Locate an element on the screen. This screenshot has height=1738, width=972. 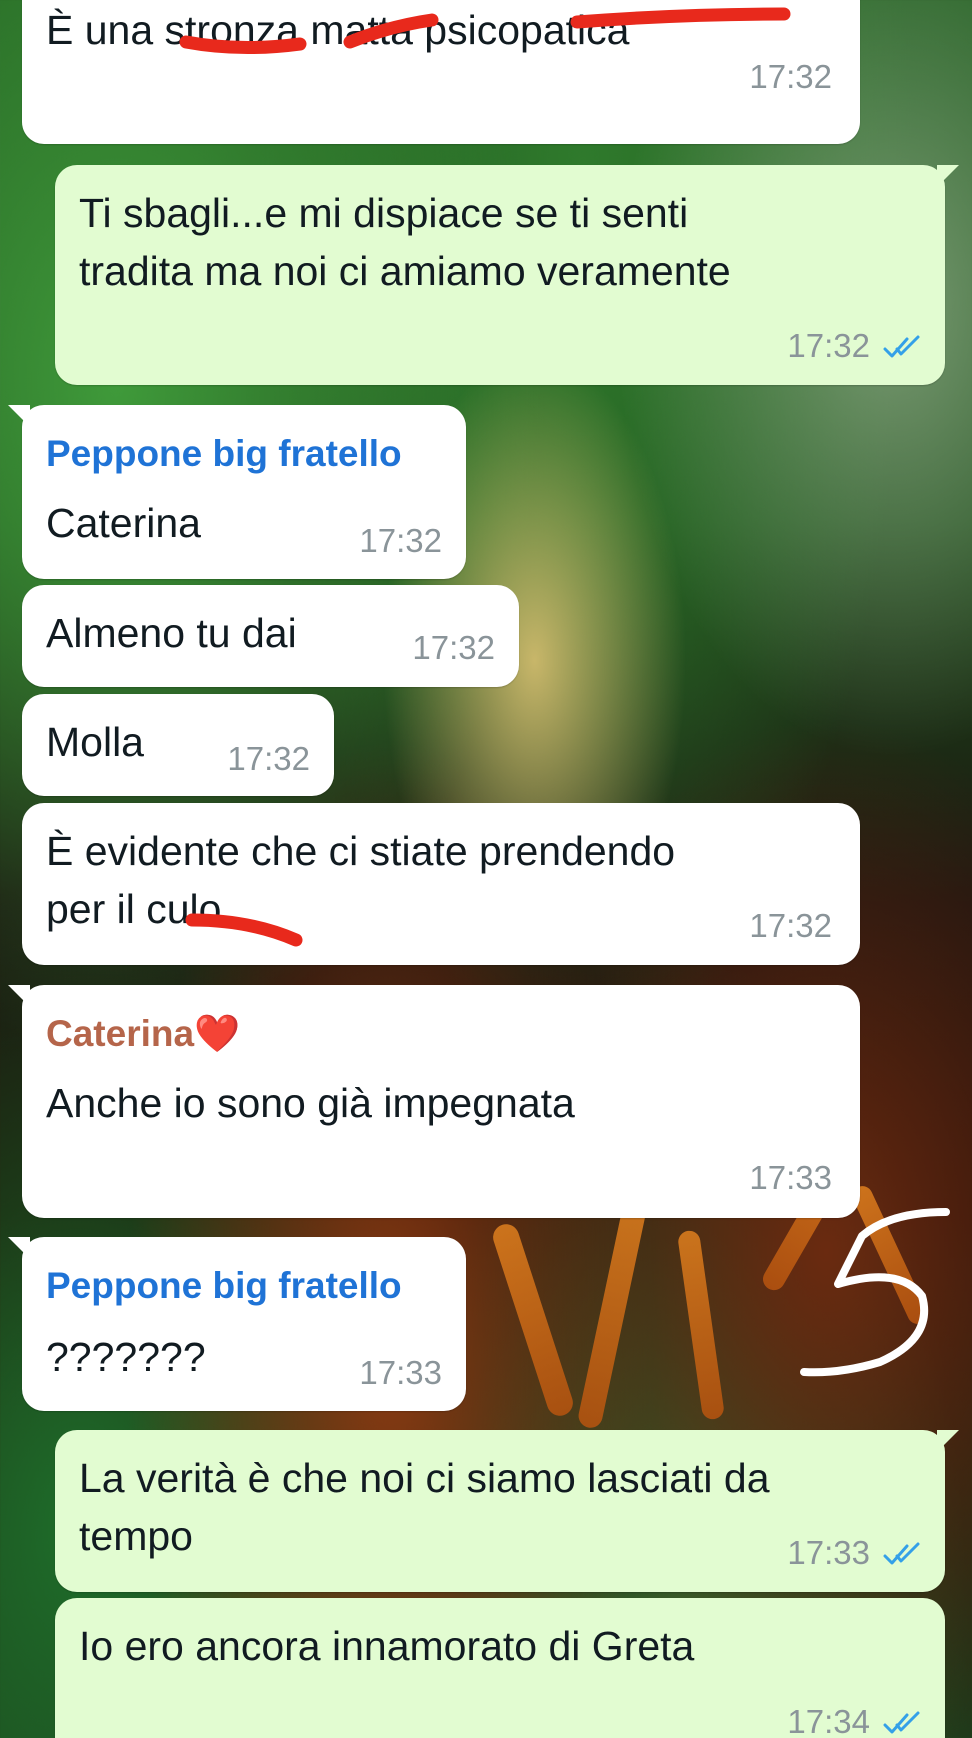
sender-name: Caterina❤️ is located at coordinates (143, 1034).